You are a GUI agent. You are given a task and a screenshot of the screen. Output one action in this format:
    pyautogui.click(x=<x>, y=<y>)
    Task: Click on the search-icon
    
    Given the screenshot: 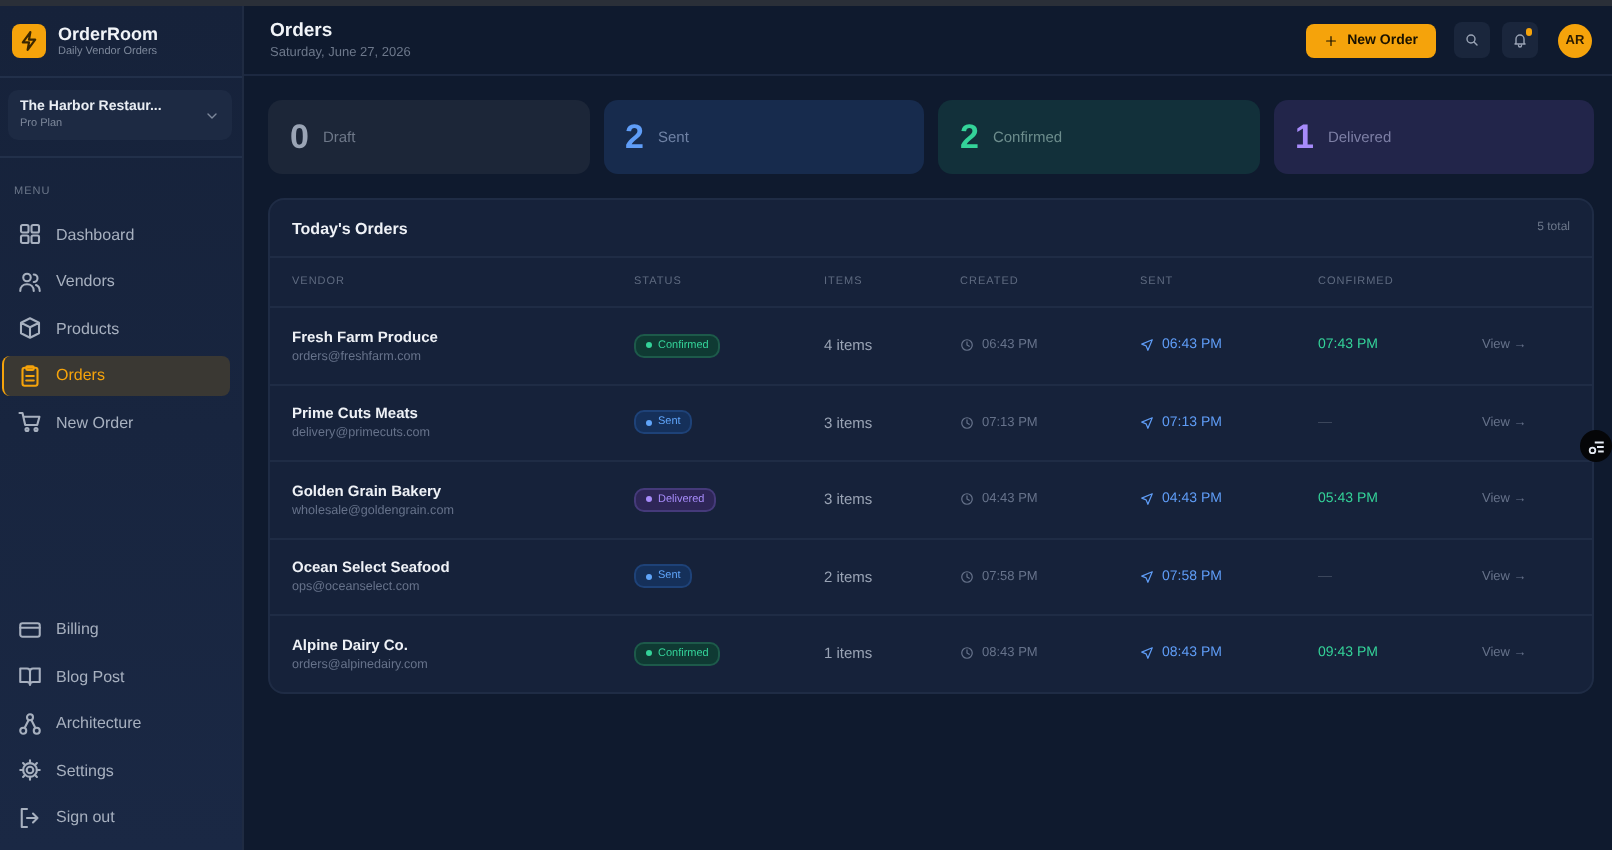 What is the action you would take?
    pyautogui.click(x=1472, y=40)
    